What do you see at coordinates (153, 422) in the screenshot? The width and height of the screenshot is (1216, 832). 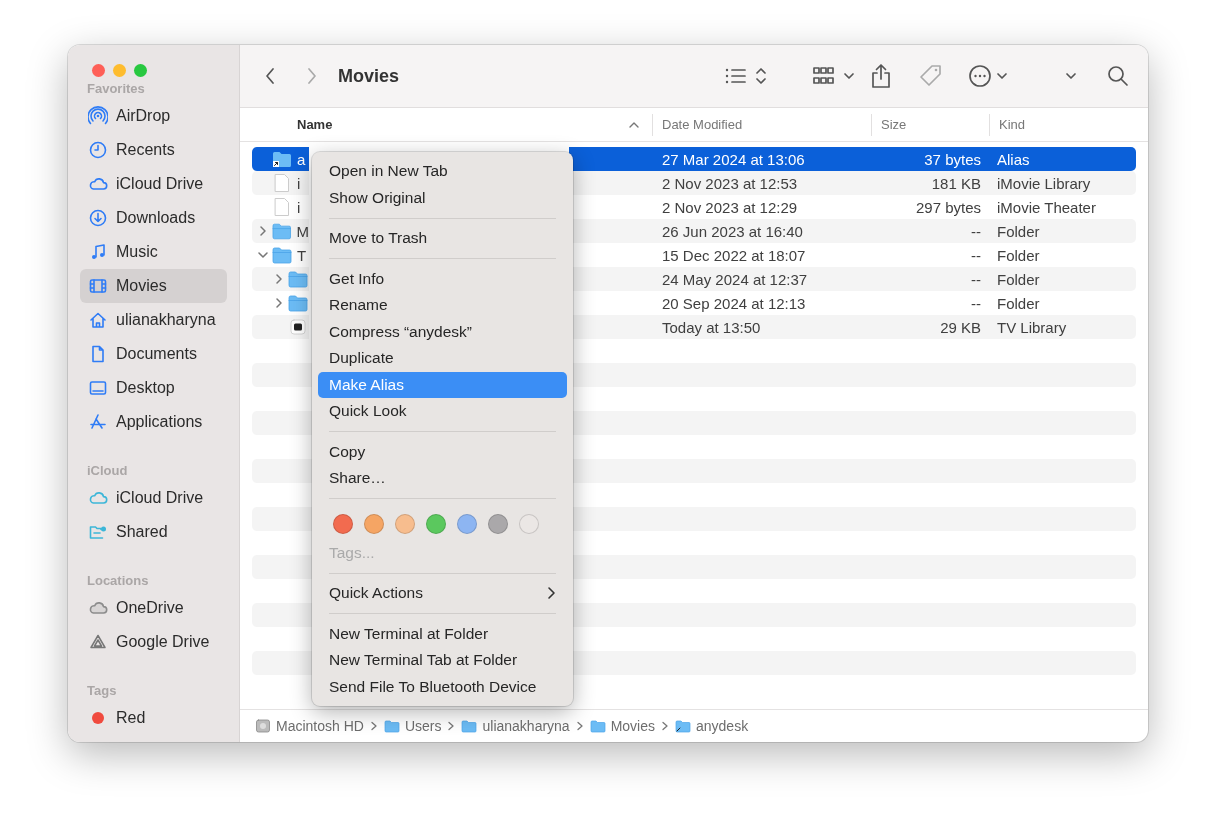 I see `sidebar-item: Applications` at bounding box center [153, 422].